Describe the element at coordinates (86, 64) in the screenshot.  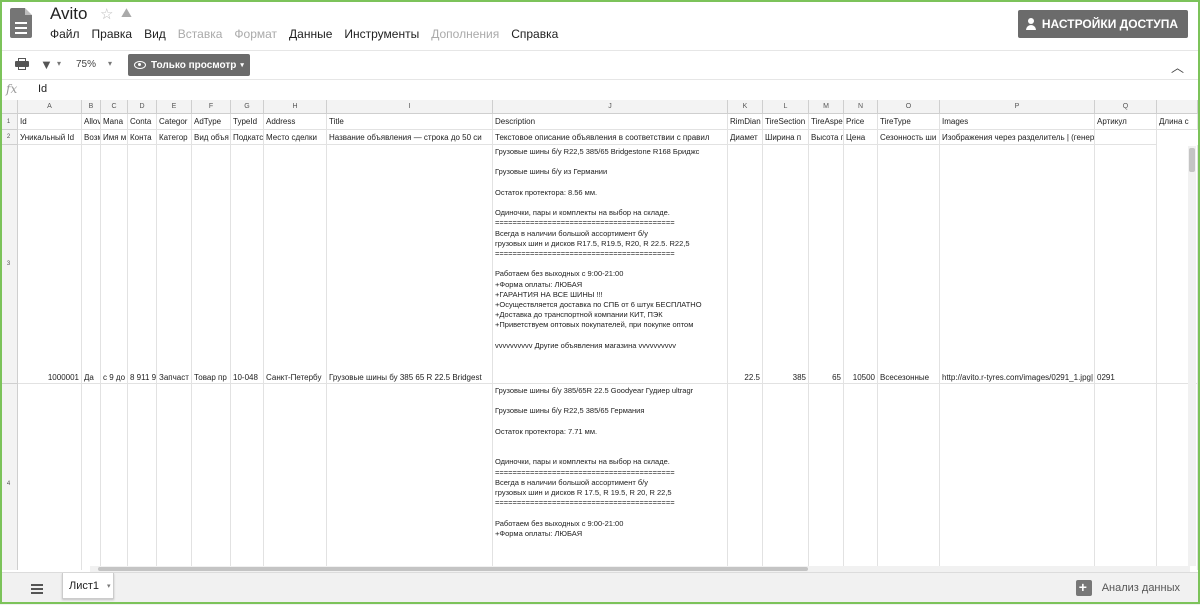
I see `zoom-value: 75%` at that location.